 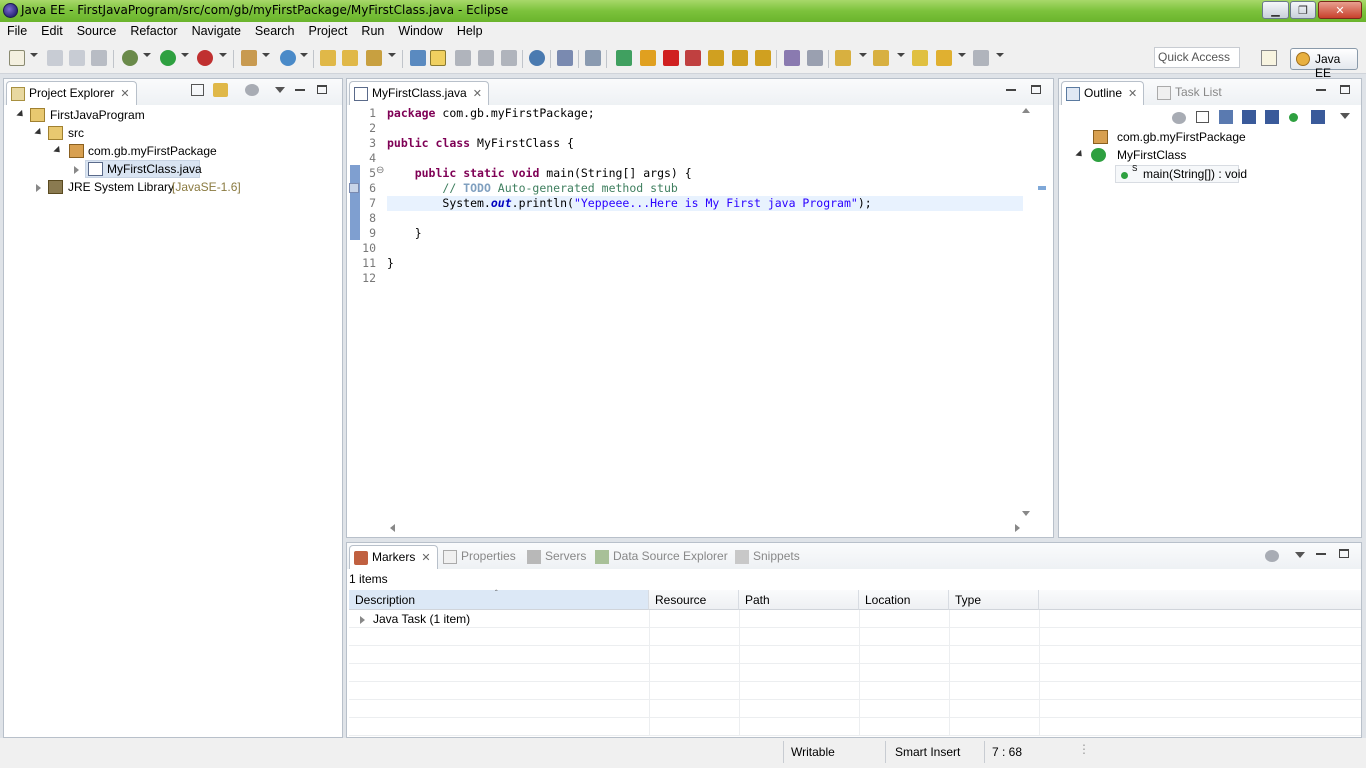 I want to click on task-marker-icon, so click(x=354, y=188).